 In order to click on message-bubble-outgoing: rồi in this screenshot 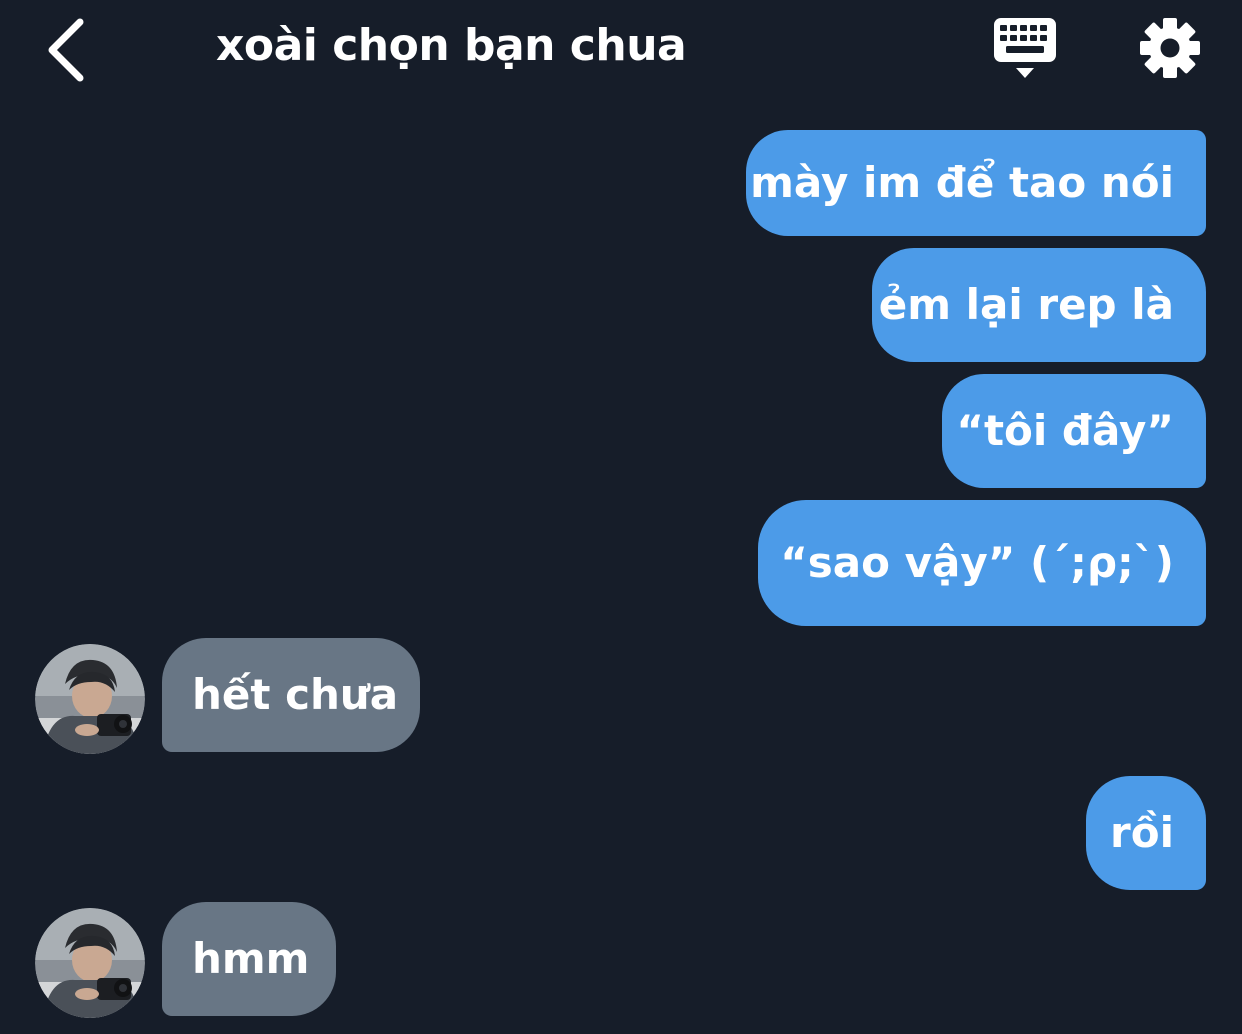, I will do `click(1146, 833)`.